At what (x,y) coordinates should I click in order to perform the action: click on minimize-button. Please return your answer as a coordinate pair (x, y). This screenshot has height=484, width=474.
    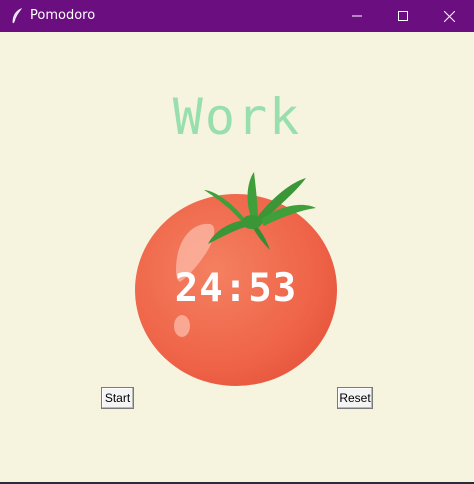
    Looking at the image, I should click on (357, 16).